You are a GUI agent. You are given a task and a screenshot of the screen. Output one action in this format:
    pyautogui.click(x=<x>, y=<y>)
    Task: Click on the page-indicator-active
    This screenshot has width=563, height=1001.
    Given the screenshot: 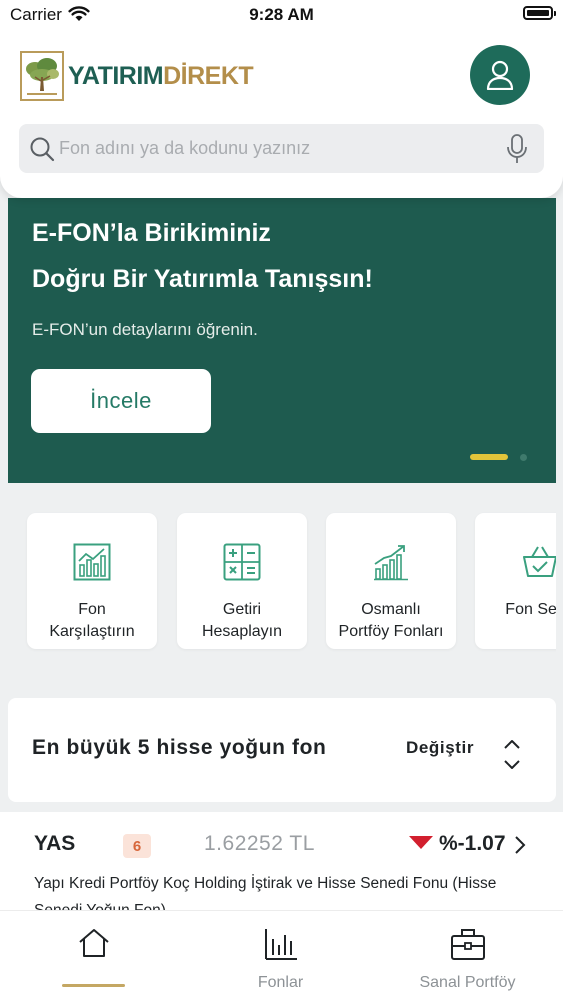 What is the action you would take?
    pyautogui.click(x=489, y=457)
    